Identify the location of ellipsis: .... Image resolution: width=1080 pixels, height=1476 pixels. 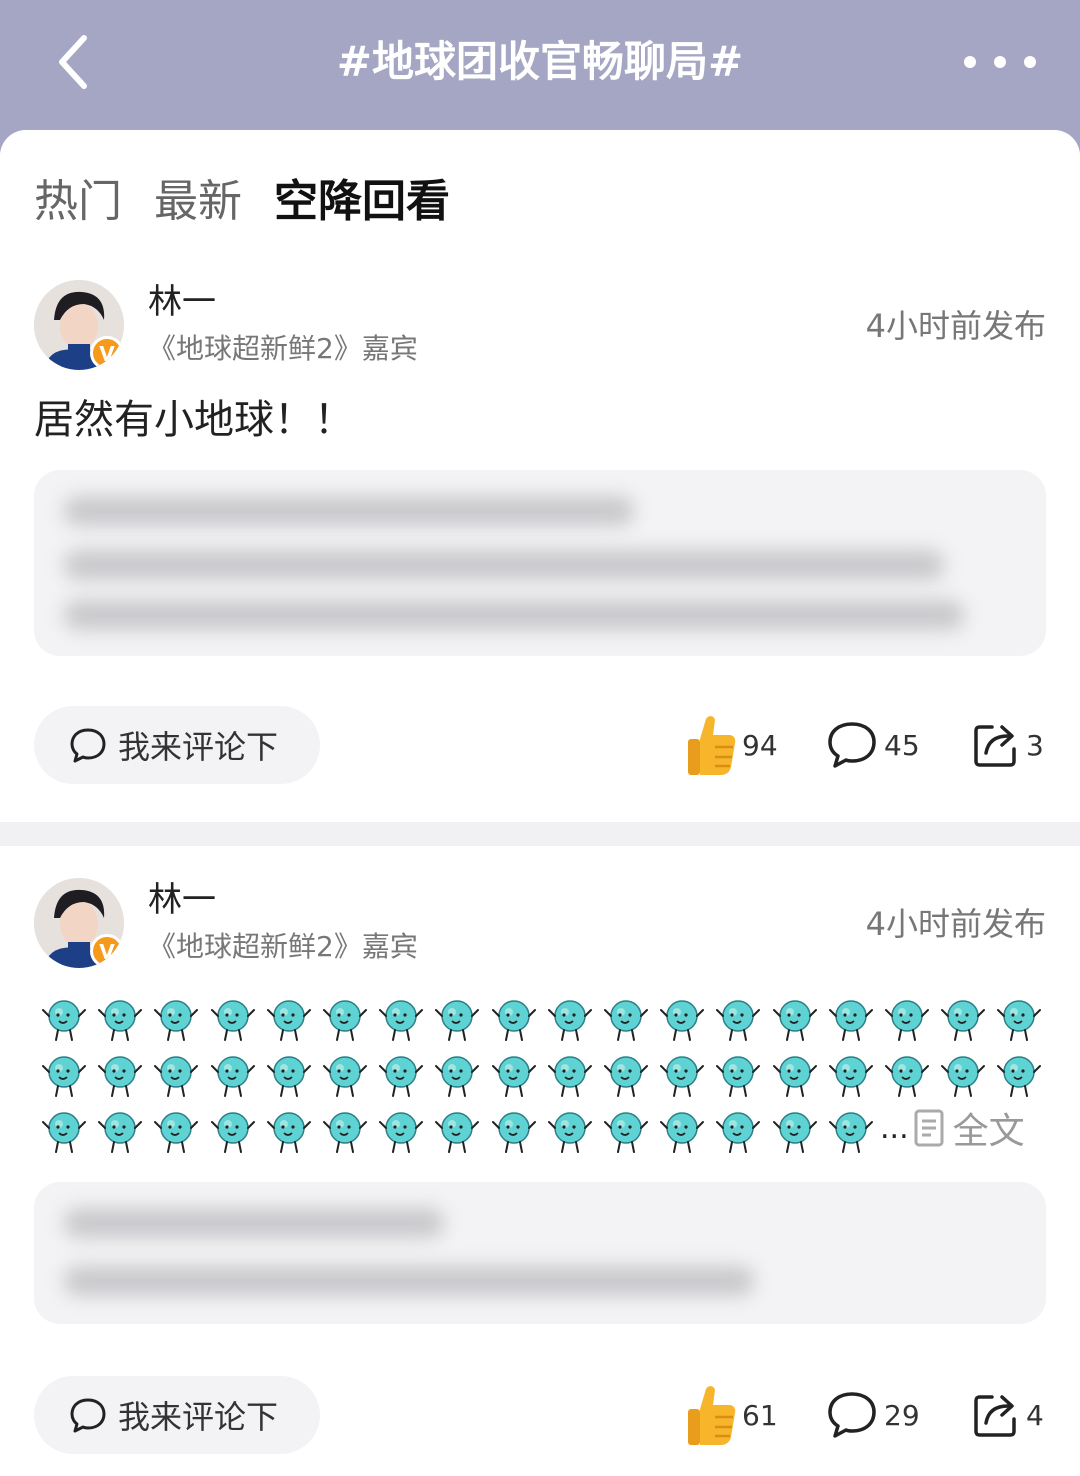
(894, 1128).